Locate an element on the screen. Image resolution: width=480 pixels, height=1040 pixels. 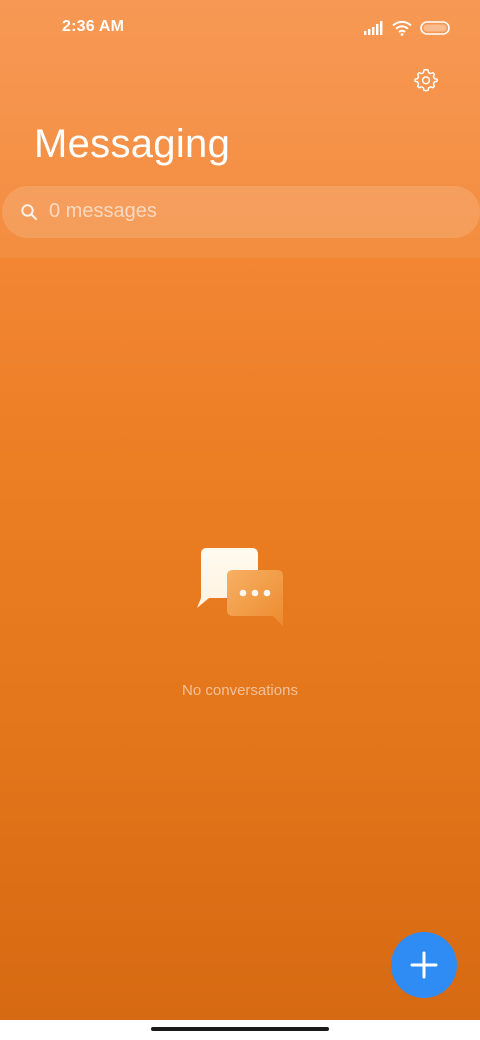
status-icons is located at coordinates (407, 28).